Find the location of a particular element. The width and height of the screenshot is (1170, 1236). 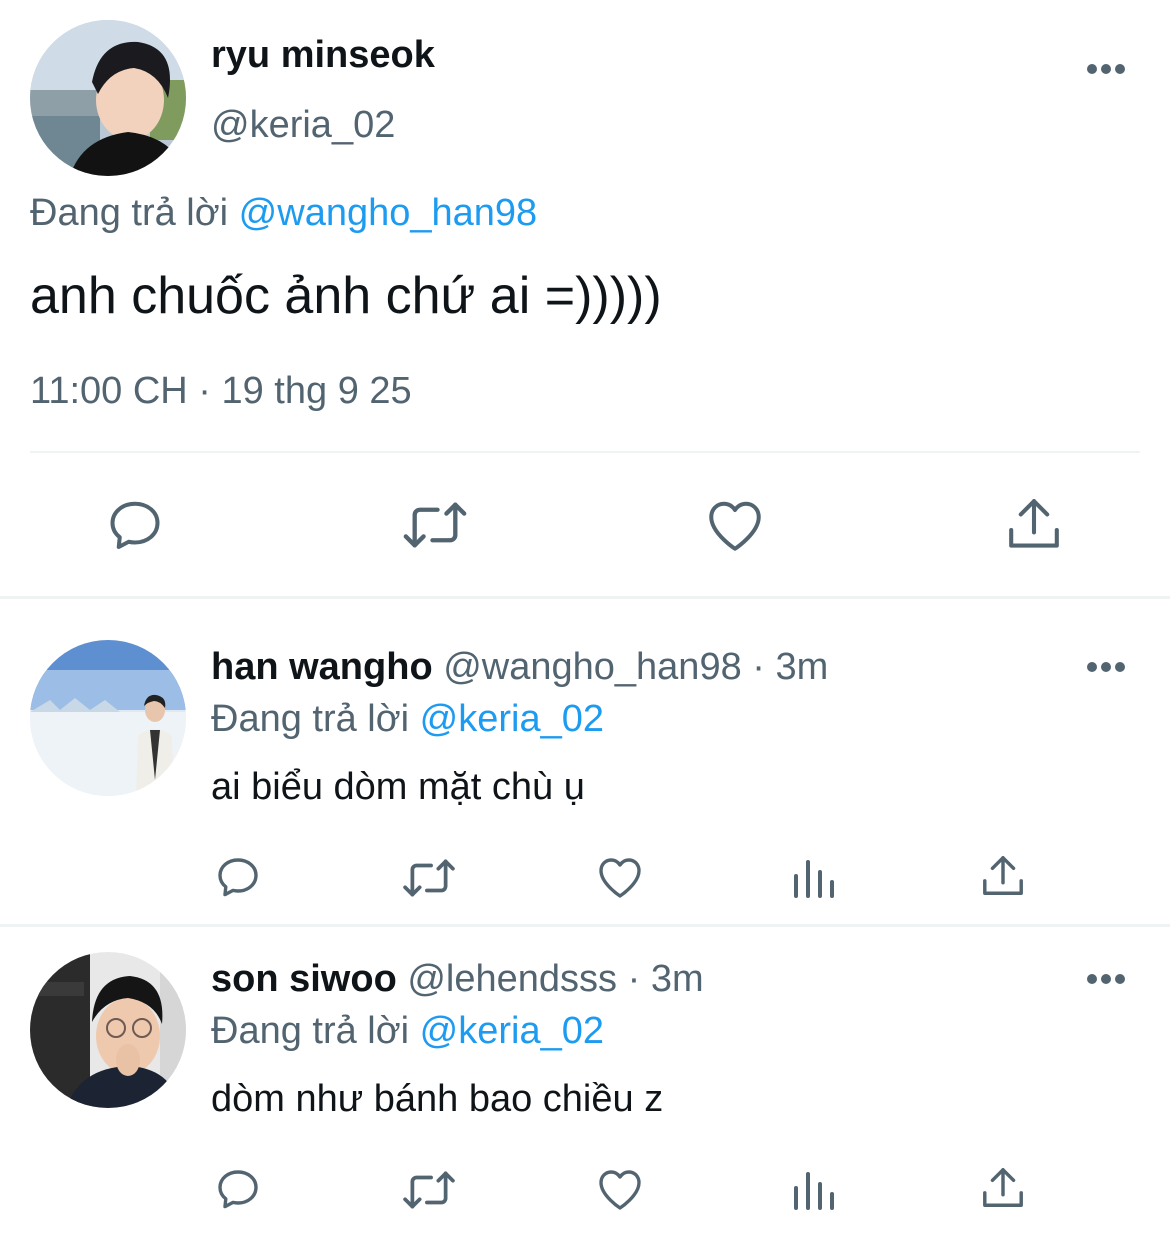

reply-header: han wangho @wangho_han98 · 3m is located at coordinates (519, 667).